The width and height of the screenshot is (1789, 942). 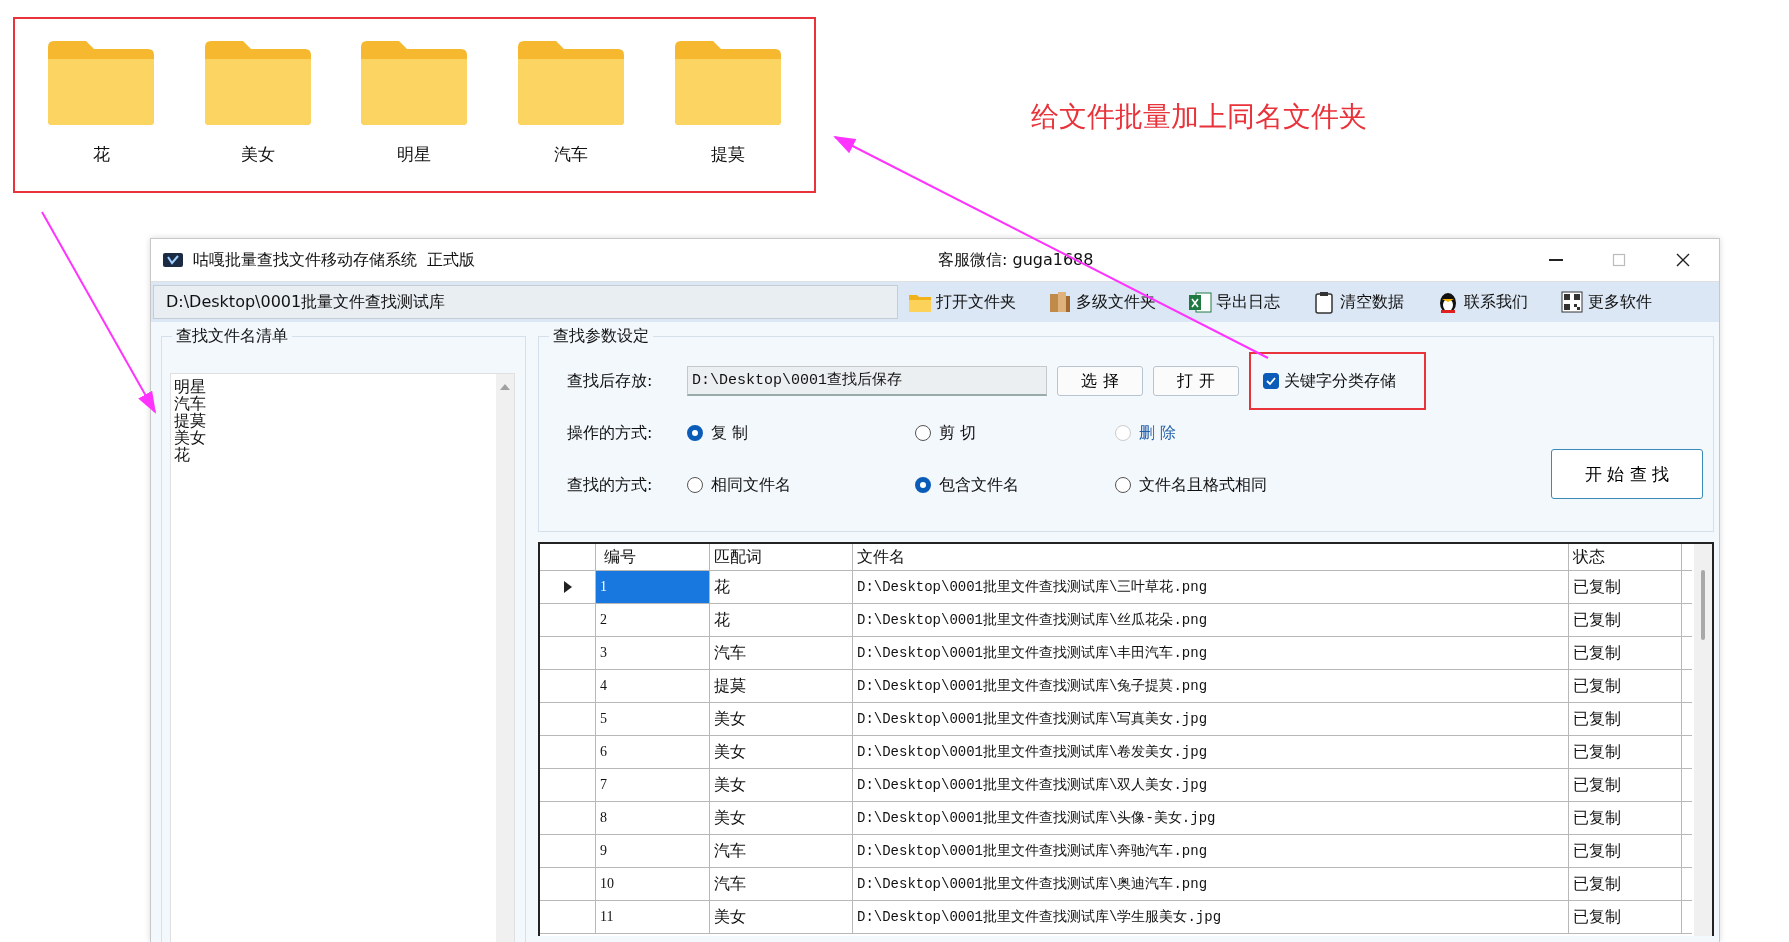 What do you see at coordinates (1060, 302) in the screenshot?
I see `books-icon` at bounding box center [1060, 302].